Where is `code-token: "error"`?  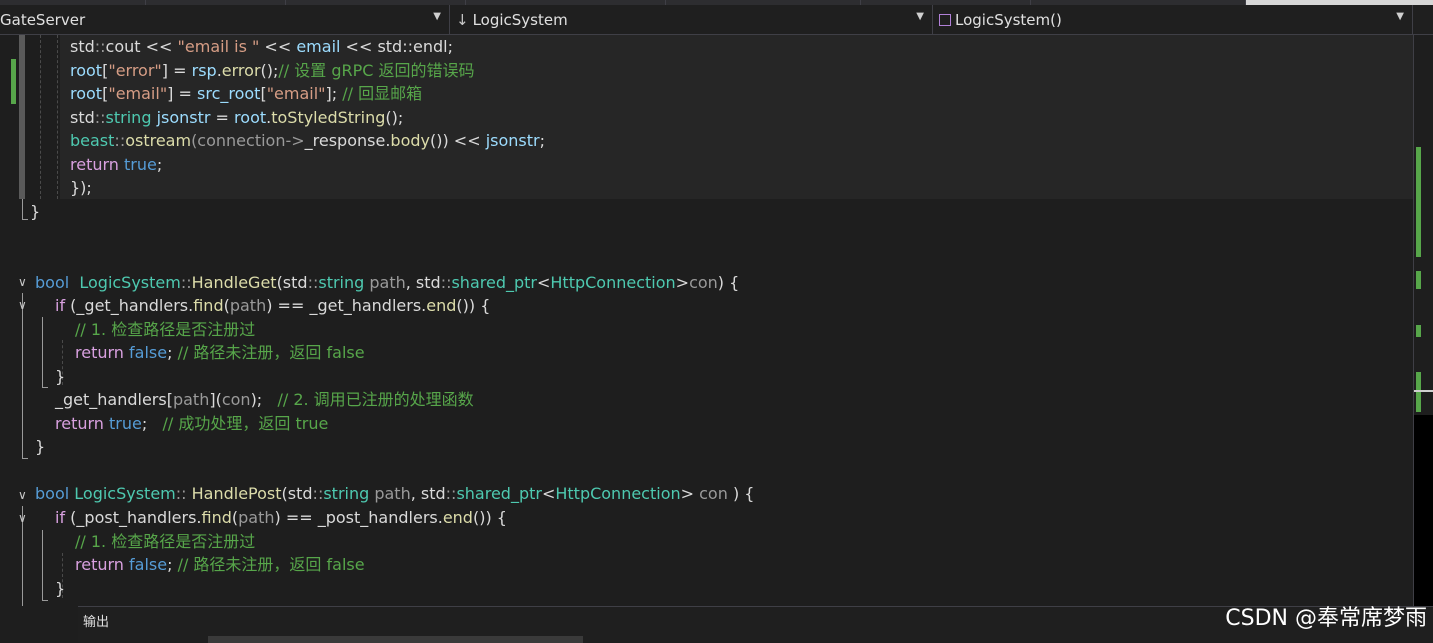
code-token: "error" is located at coordinates (135, 70).